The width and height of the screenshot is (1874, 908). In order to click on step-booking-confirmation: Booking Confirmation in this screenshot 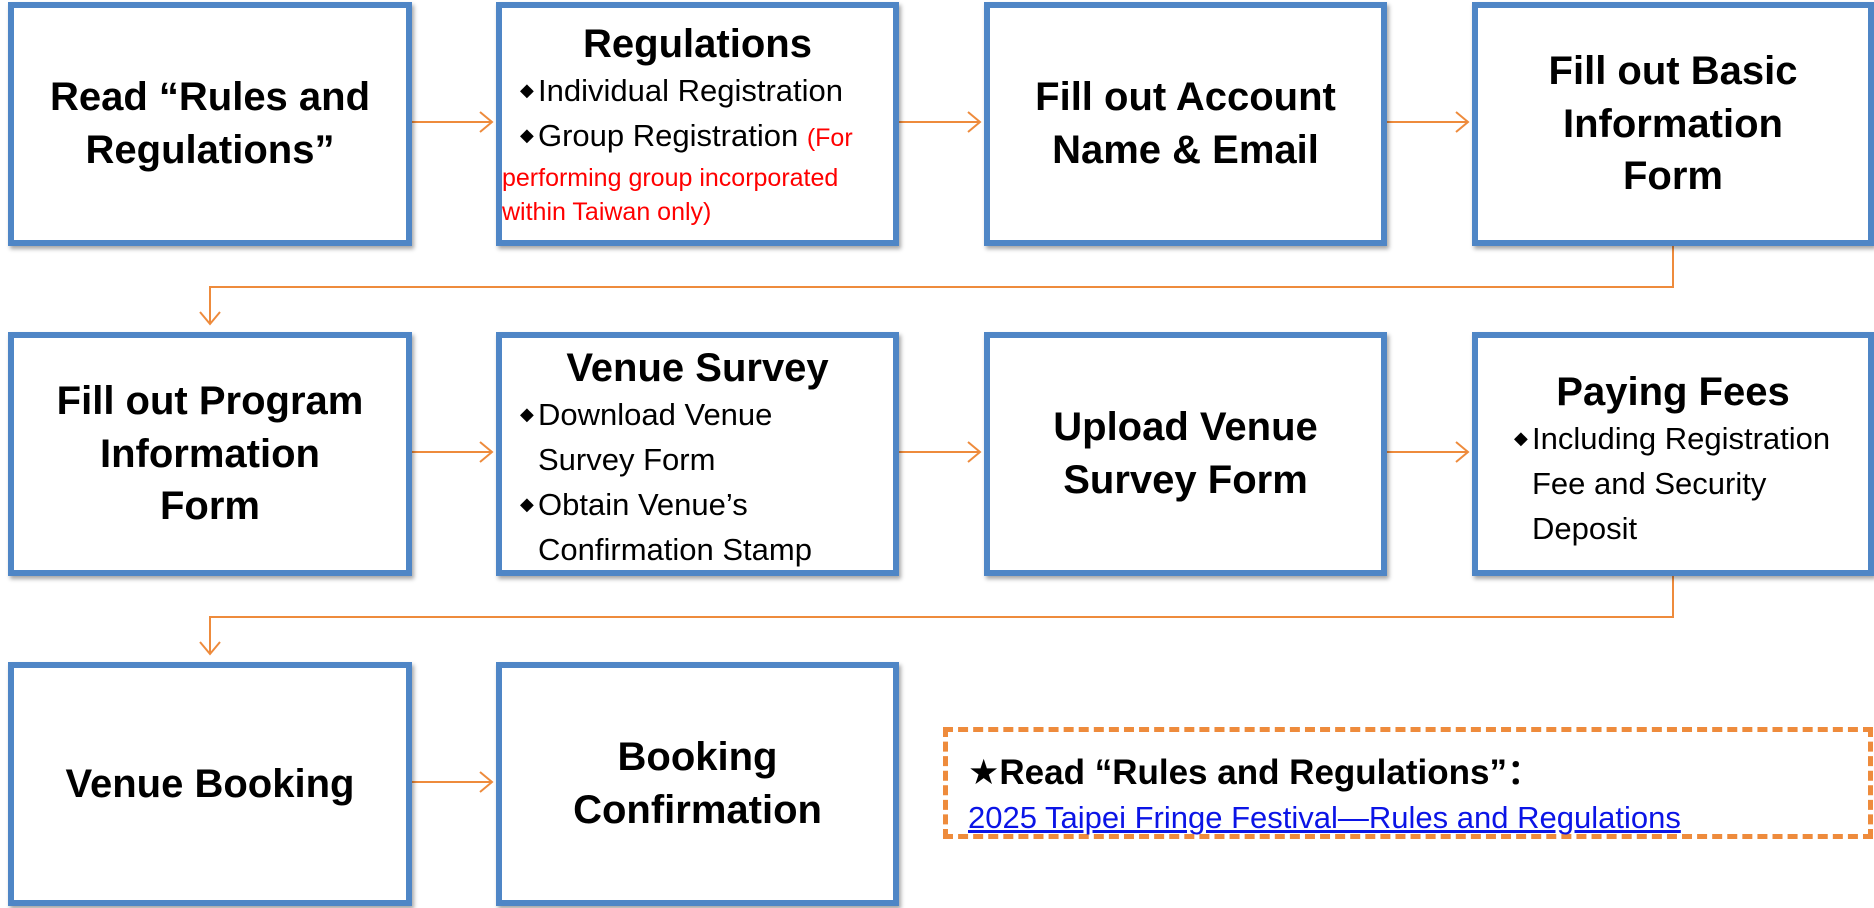, I will do `click(697, 784)`.